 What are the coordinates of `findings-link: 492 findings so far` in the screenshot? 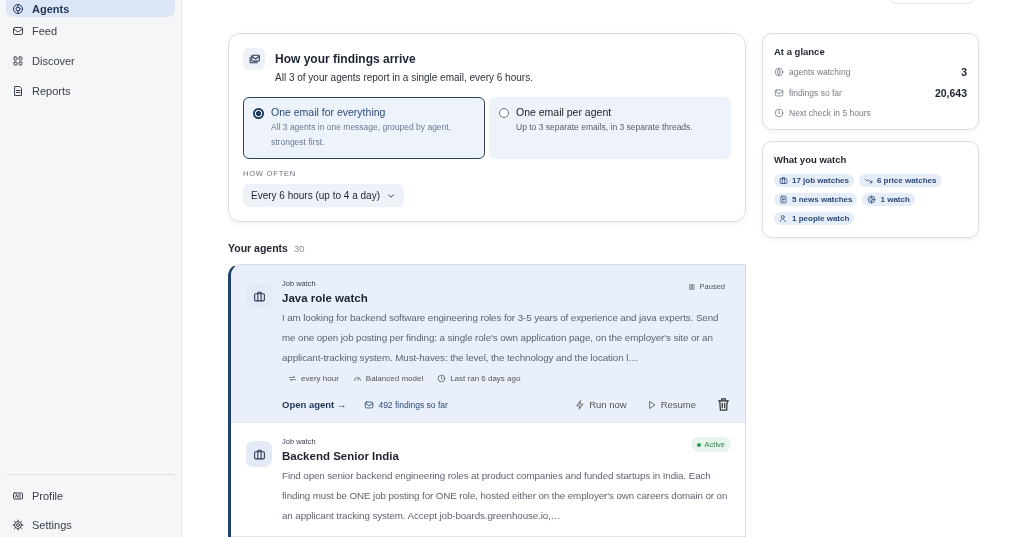 It's located at (406, 404).